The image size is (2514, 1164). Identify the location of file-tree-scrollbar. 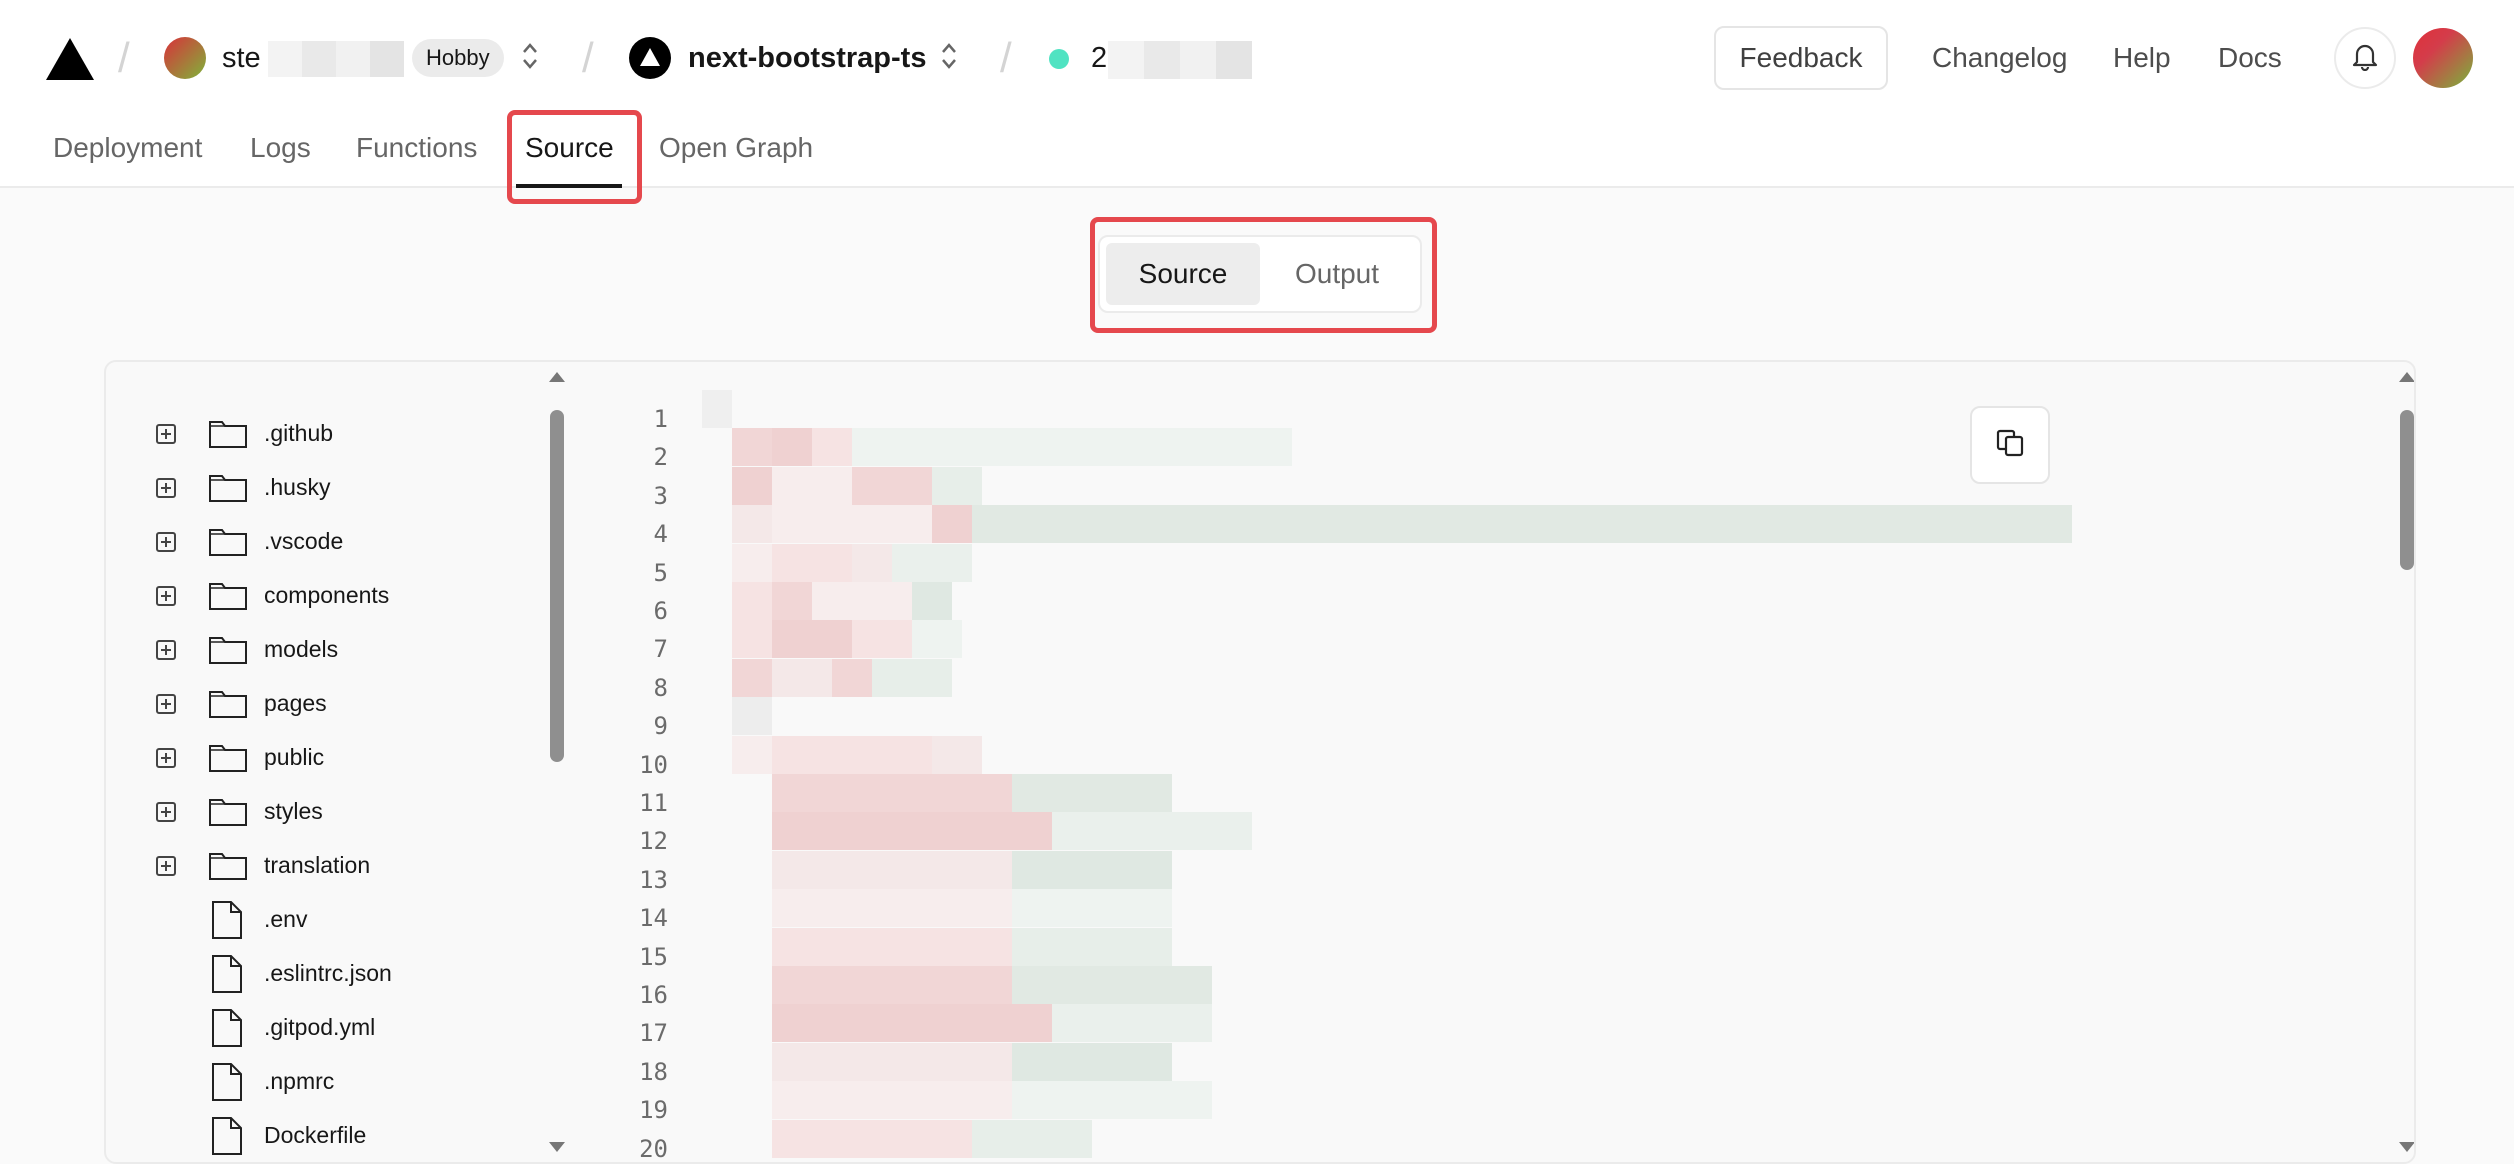
(557, 764).